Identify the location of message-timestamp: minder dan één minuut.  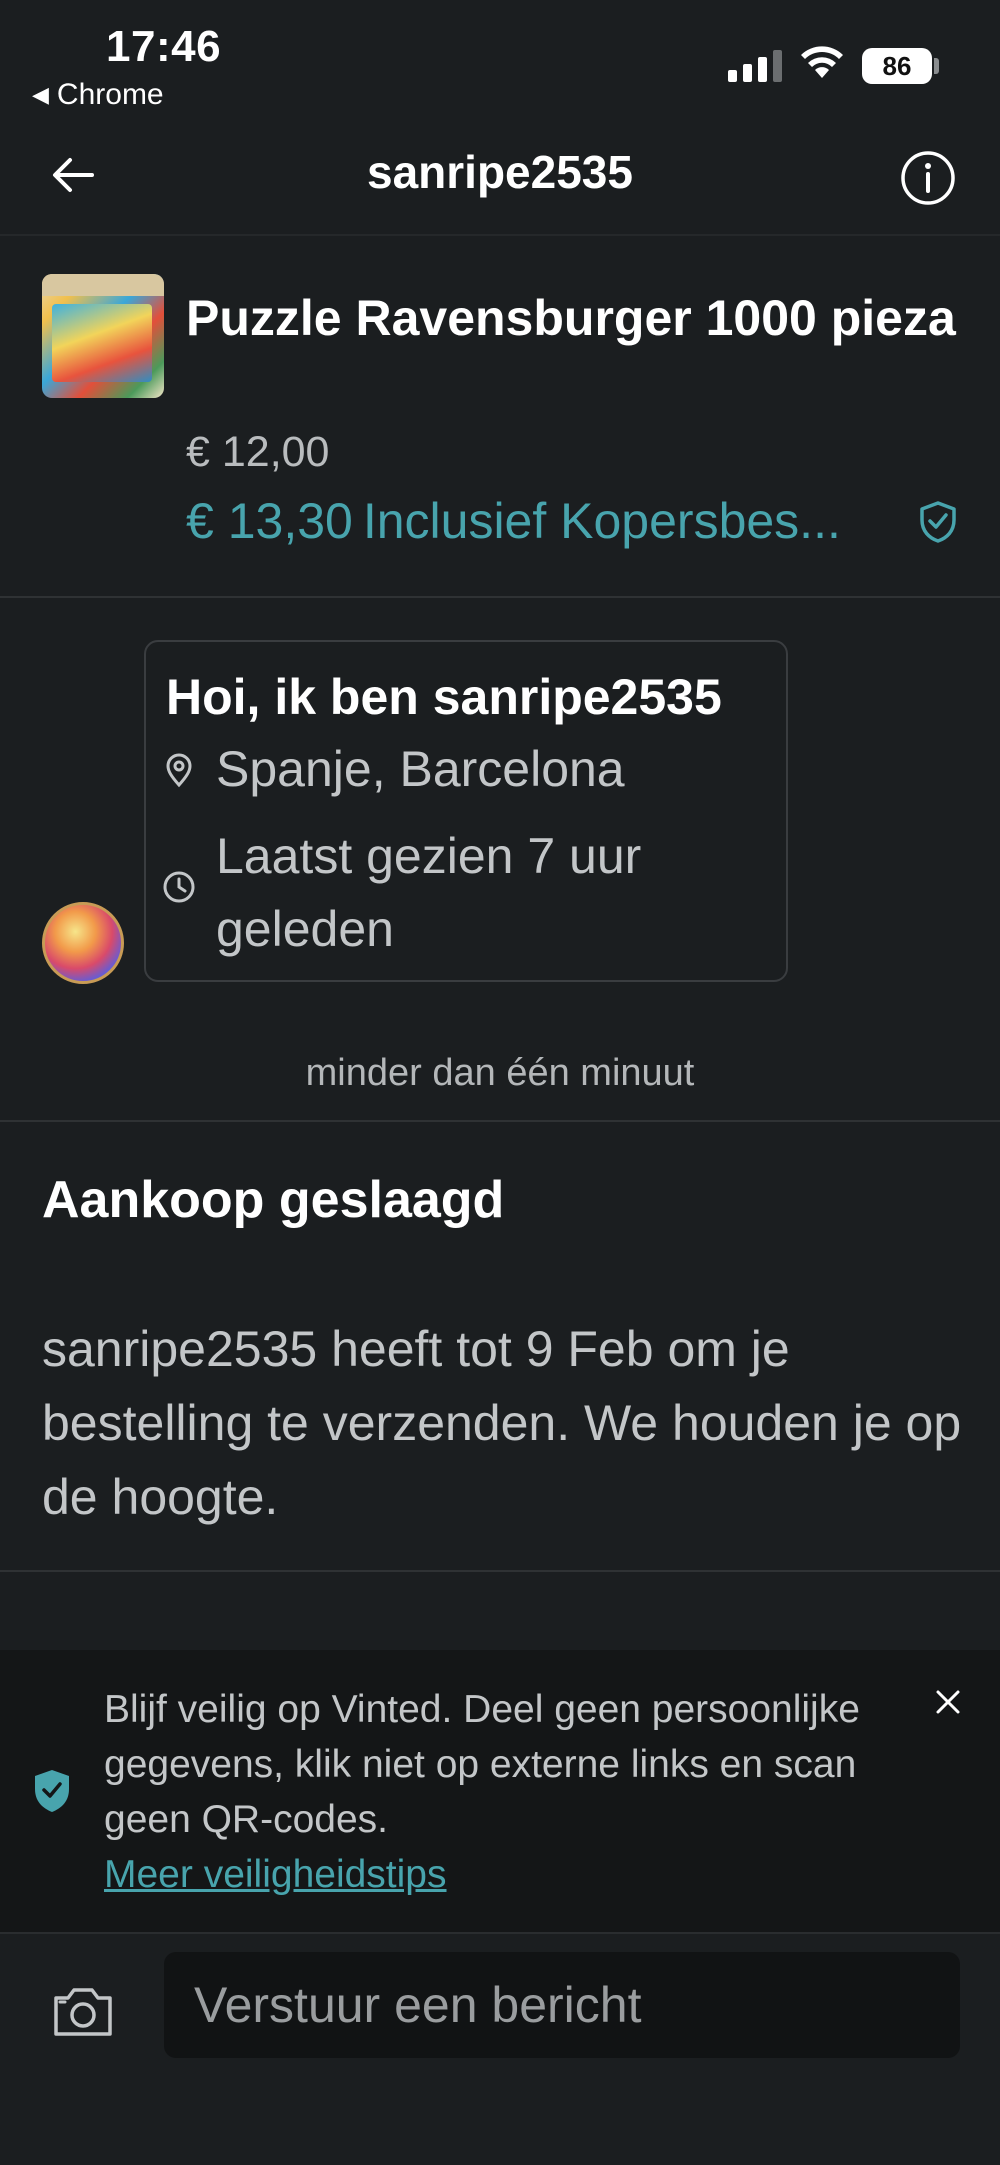
(500, 1073).